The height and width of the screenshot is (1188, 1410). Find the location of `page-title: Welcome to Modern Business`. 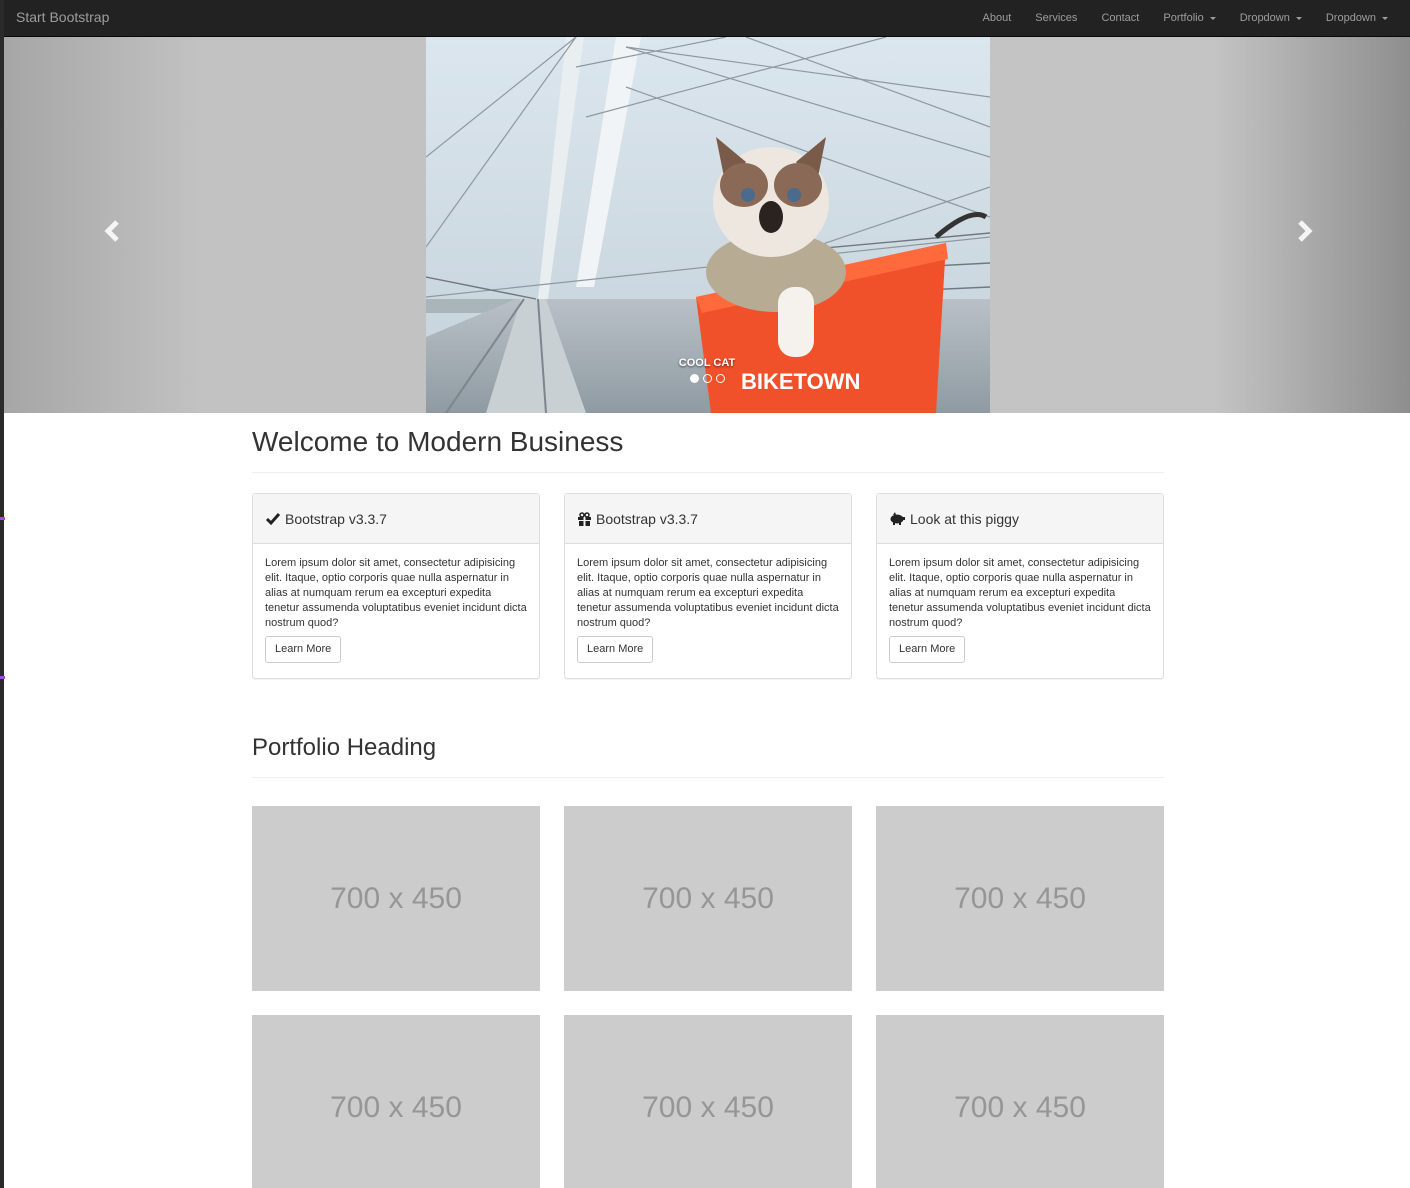

page-title: Welcome to Modern Business is located at coordinates (438, 441).